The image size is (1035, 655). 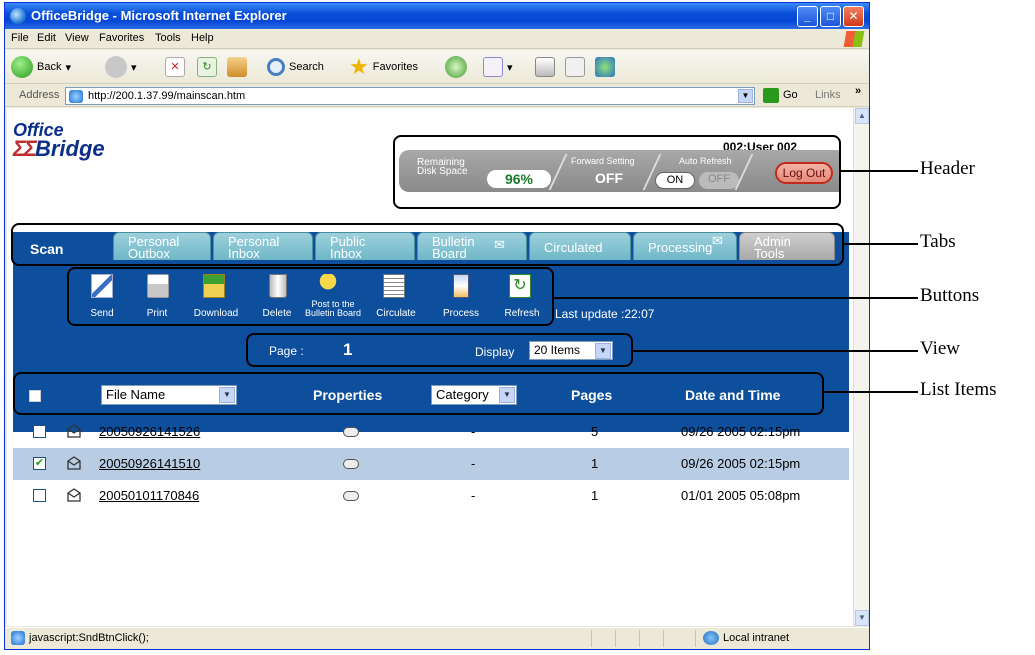 What do you see at coordinates (575, 67) in the screenshot?
I see `edit-button` at bounding box center [575, 67].